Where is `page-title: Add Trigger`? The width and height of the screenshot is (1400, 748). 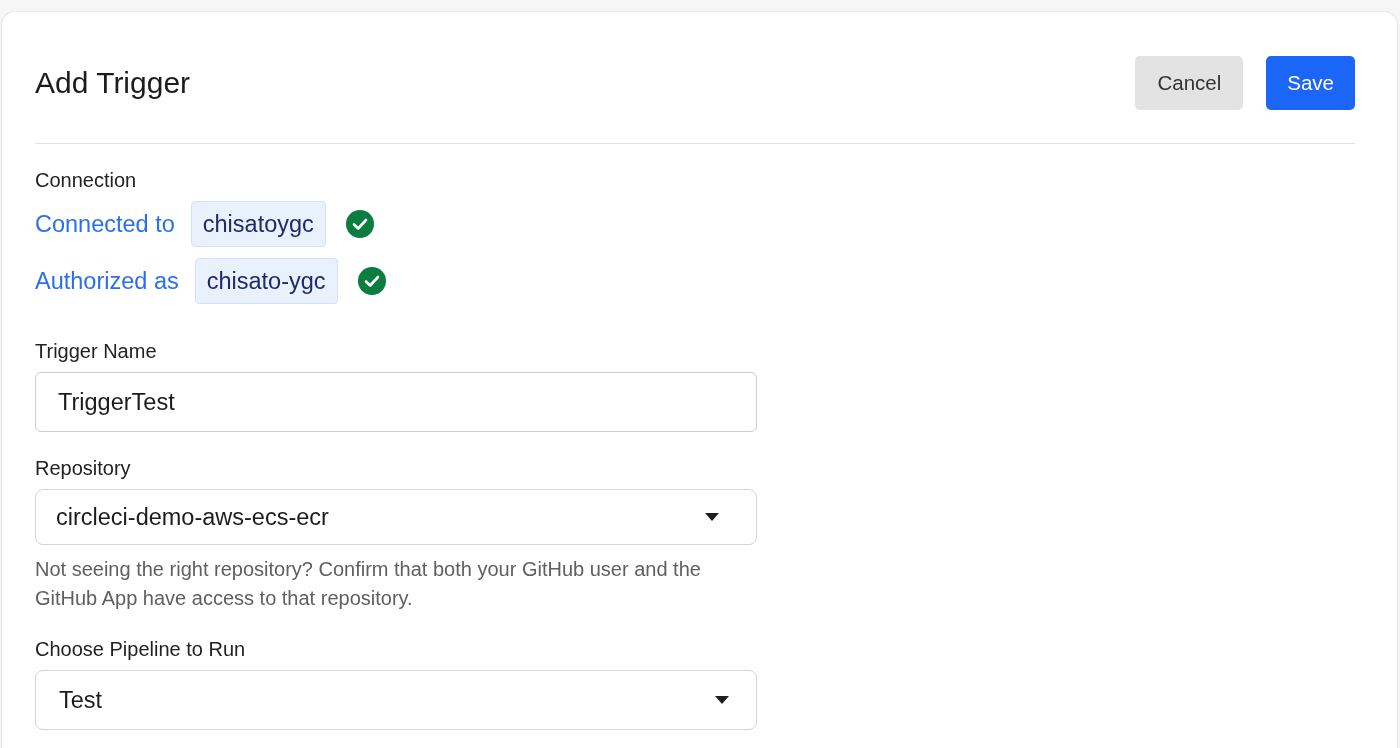 page-title: Add Trigger is located at coordinates (113, 83).